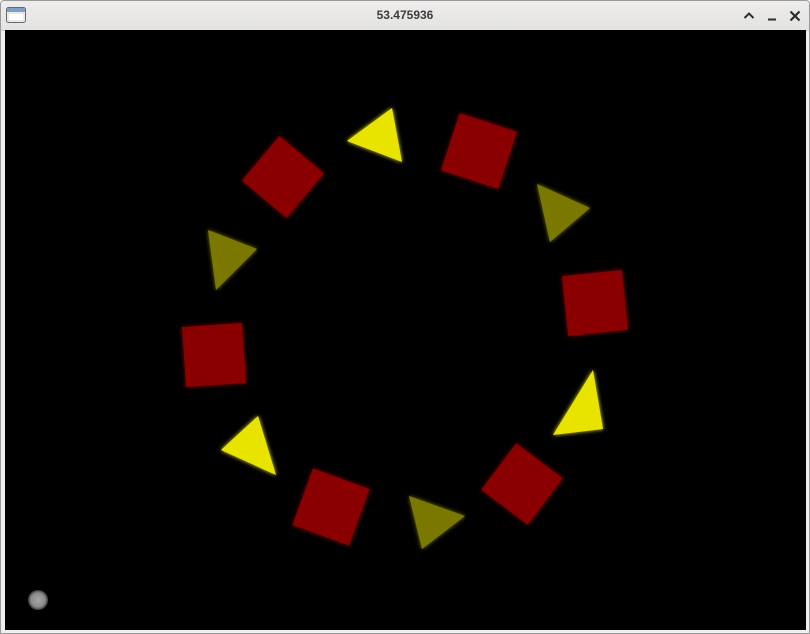  I want to click on minimize-button, so click(772, 16).